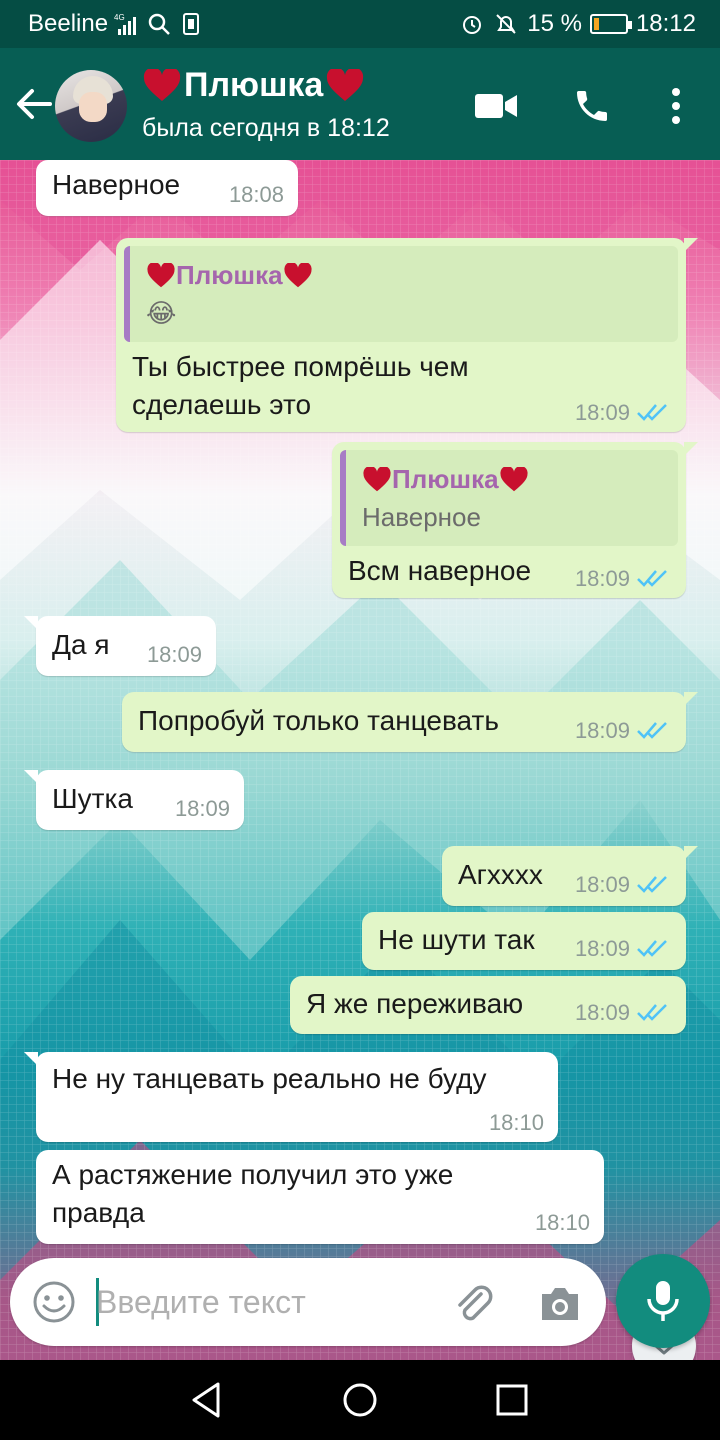  What do you see at coordinates (159, 24) in the screenshot?
I see `search-icon` at bounding box center [159, 24].